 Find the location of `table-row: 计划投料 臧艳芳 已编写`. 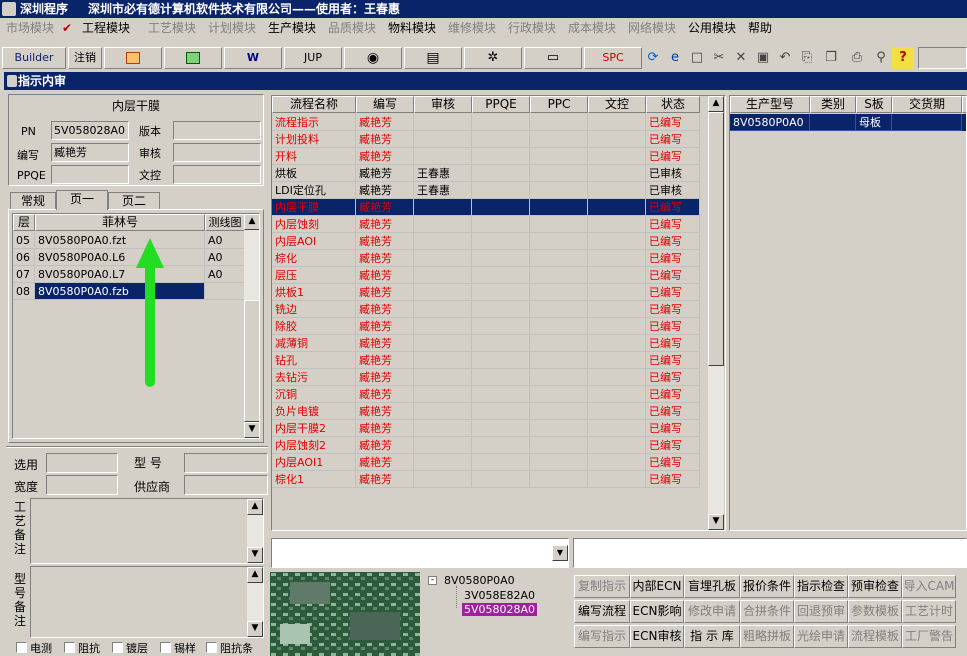

table-row: 计划投料 臧艳芳 已编写 is located at coordinates (486, 139).